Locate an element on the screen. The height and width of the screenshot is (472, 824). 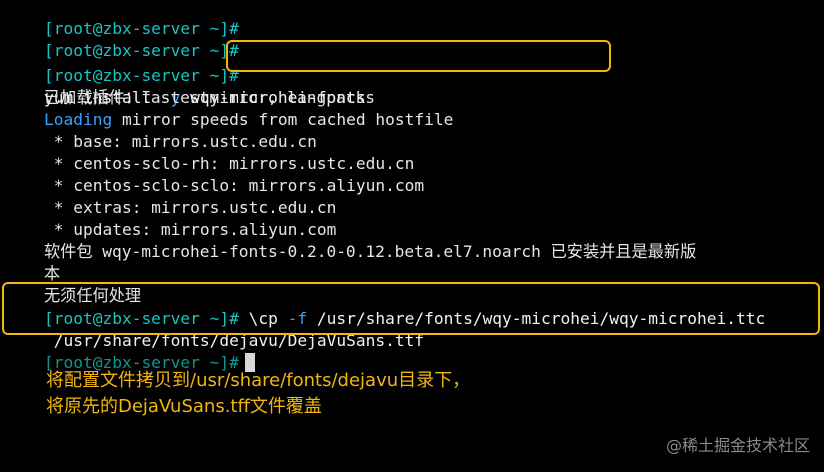
terminal-line: * extras: mirrors.ustc.edu.cn is located at coordinates (171, 196).